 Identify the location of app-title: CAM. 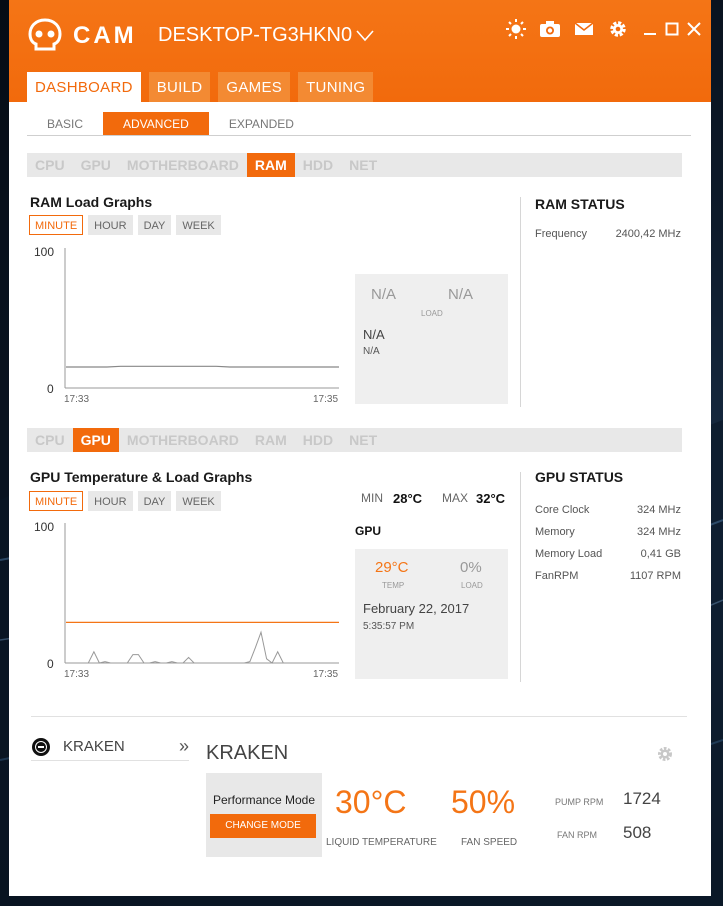
(105, 35).